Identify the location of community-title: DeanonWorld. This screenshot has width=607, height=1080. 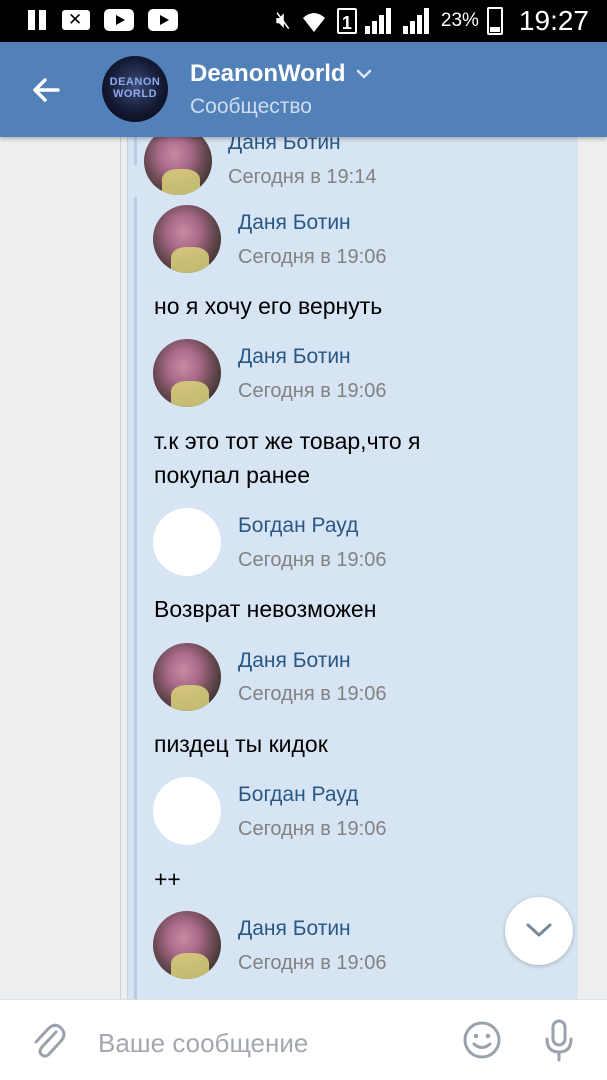
(281, 74).